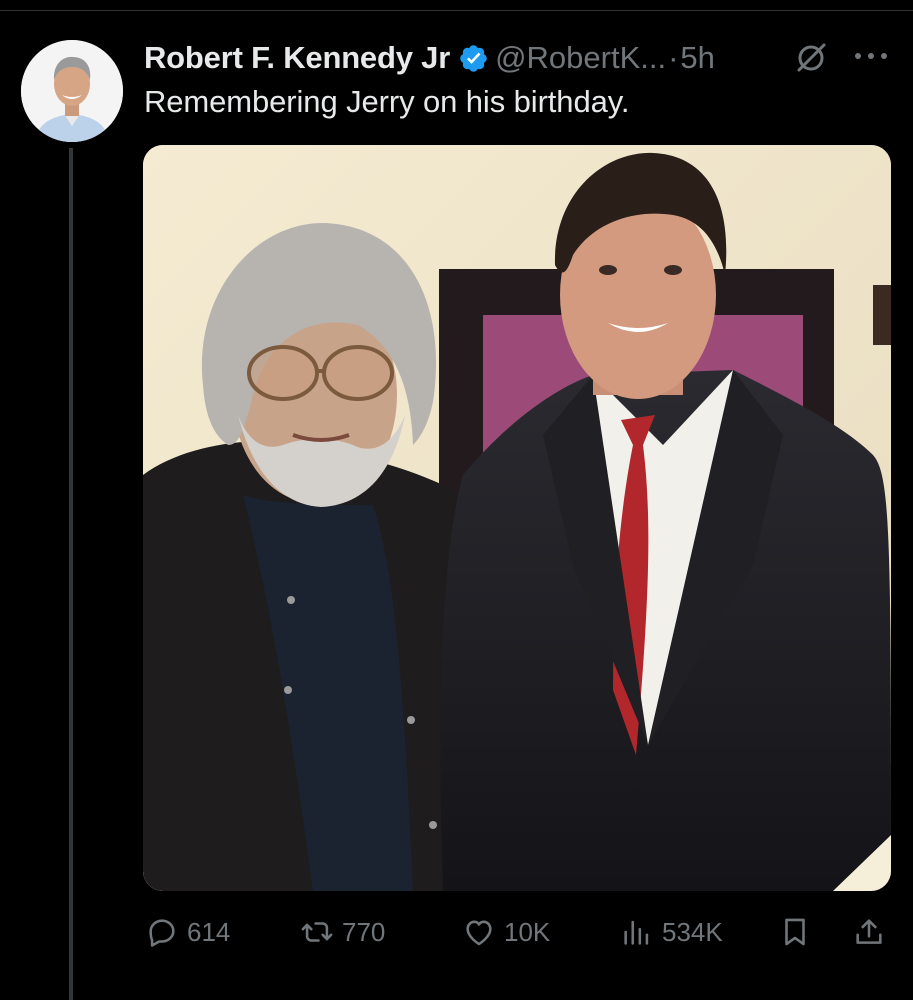 The width and height of the screenshot is (913, 1000). What do you see at coordinates (209, 931) in the screenshot?
I see `reply-count: 614` at bounding box center [209, 931].